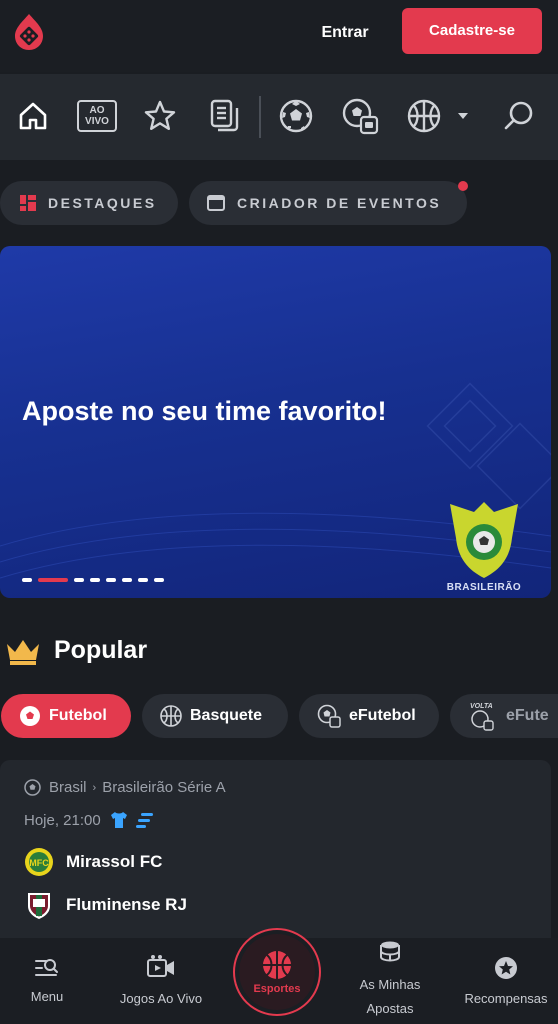  What do you see at coordinates (114, 861) in the screenshot?
I see `home-team-name: Mirassol FC` at bounding box center [114, 861].